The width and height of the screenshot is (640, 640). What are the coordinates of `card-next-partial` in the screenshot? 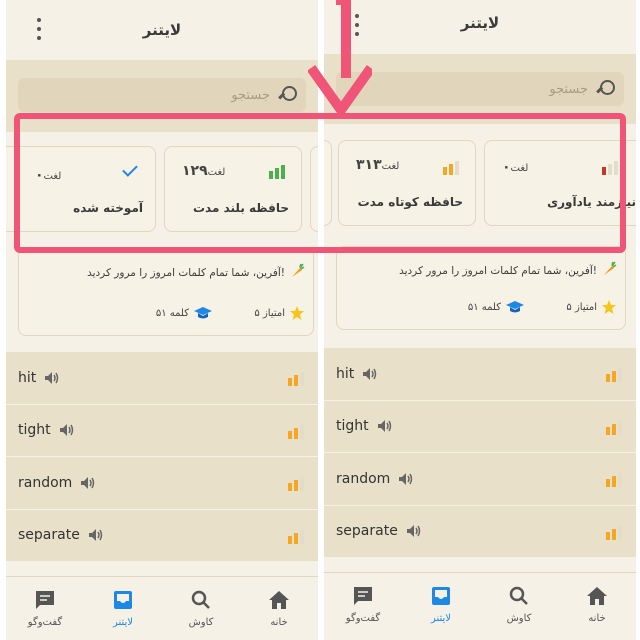 It's located at (314, 189).